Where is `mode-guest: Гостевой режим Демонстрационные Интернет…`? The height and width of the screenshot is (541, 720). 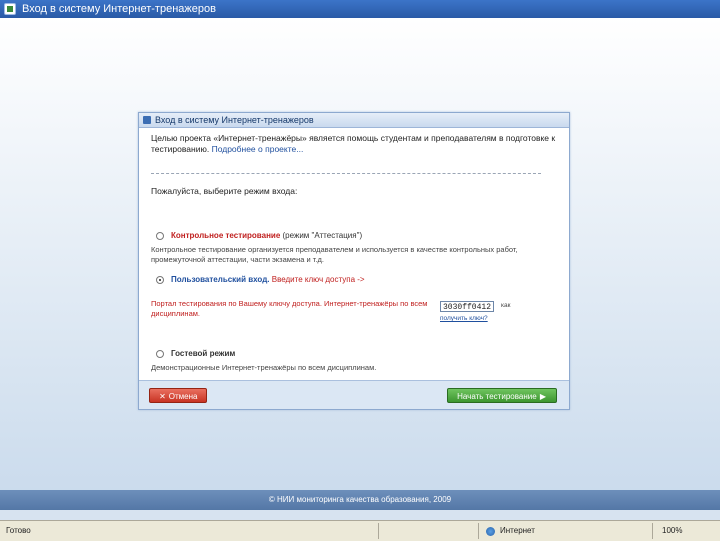 mode-guest: Гостевой режим Демонстрационные Интернет… is located at coordinates (354, 361).